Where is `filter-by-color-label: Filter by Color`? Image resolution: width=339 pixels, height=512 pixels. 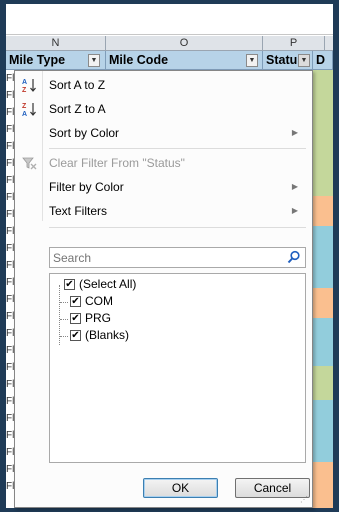 filter-by-color-label: Filter by Color is located at coordinates (86, 187).